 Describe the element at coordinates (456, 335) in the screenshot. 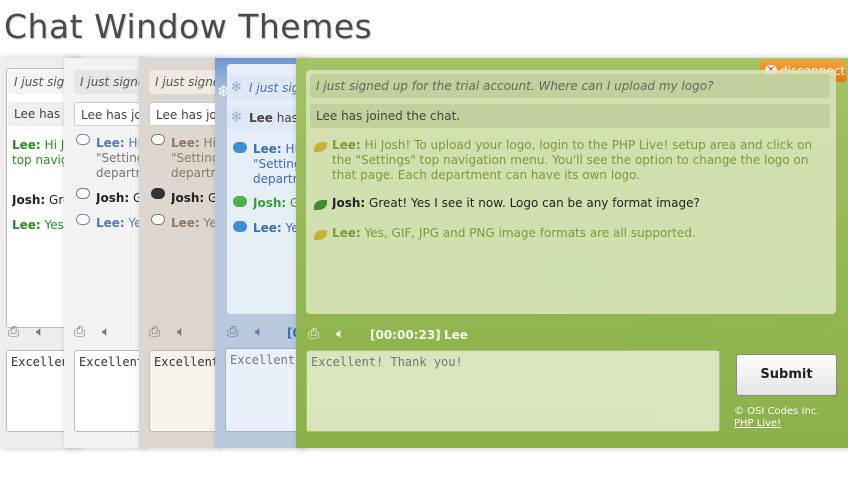

I see `operator-name: Lee` at that location.